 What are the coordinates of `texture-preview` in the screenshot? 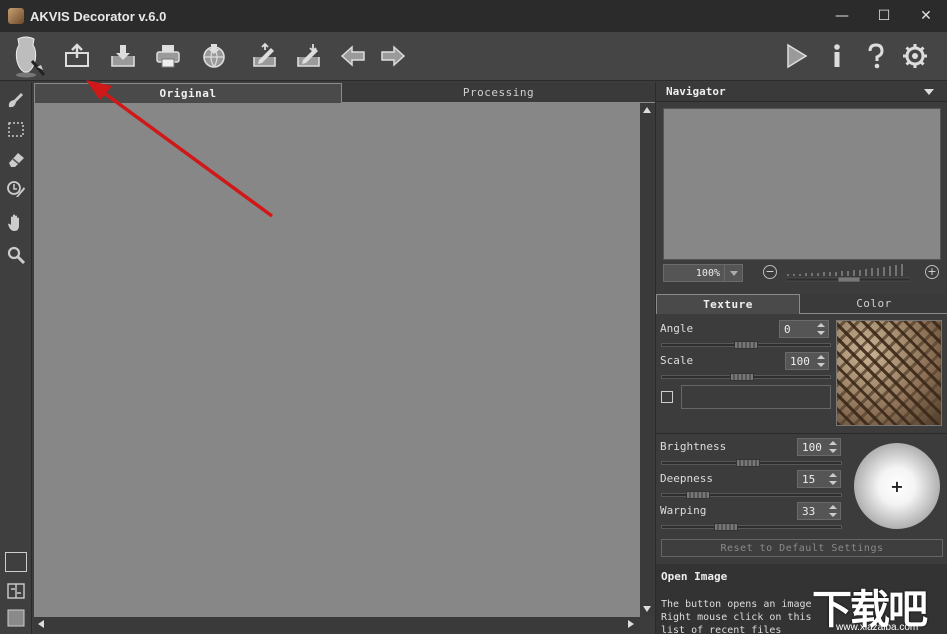 It's located at (889, 373).